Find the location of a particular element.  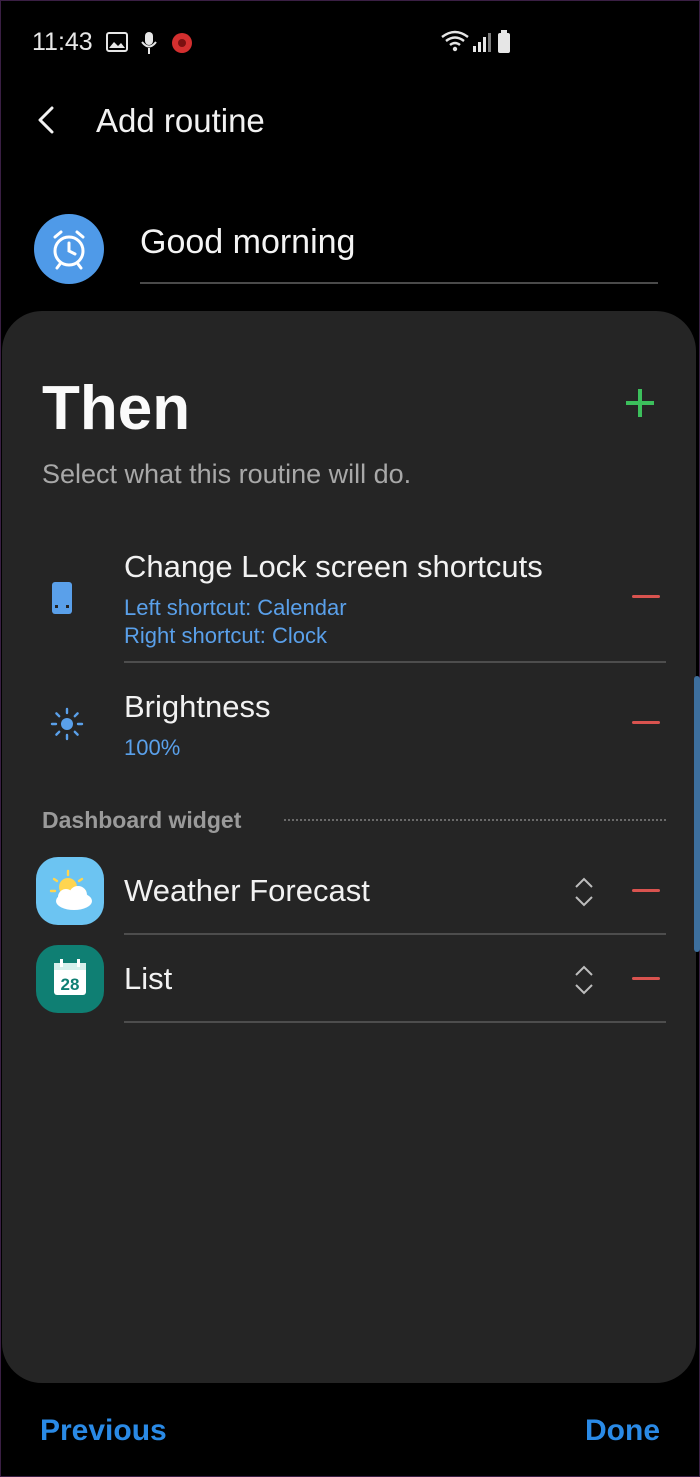

action-detail: Right shortcut: Clock is located at coordinates (225, 635).